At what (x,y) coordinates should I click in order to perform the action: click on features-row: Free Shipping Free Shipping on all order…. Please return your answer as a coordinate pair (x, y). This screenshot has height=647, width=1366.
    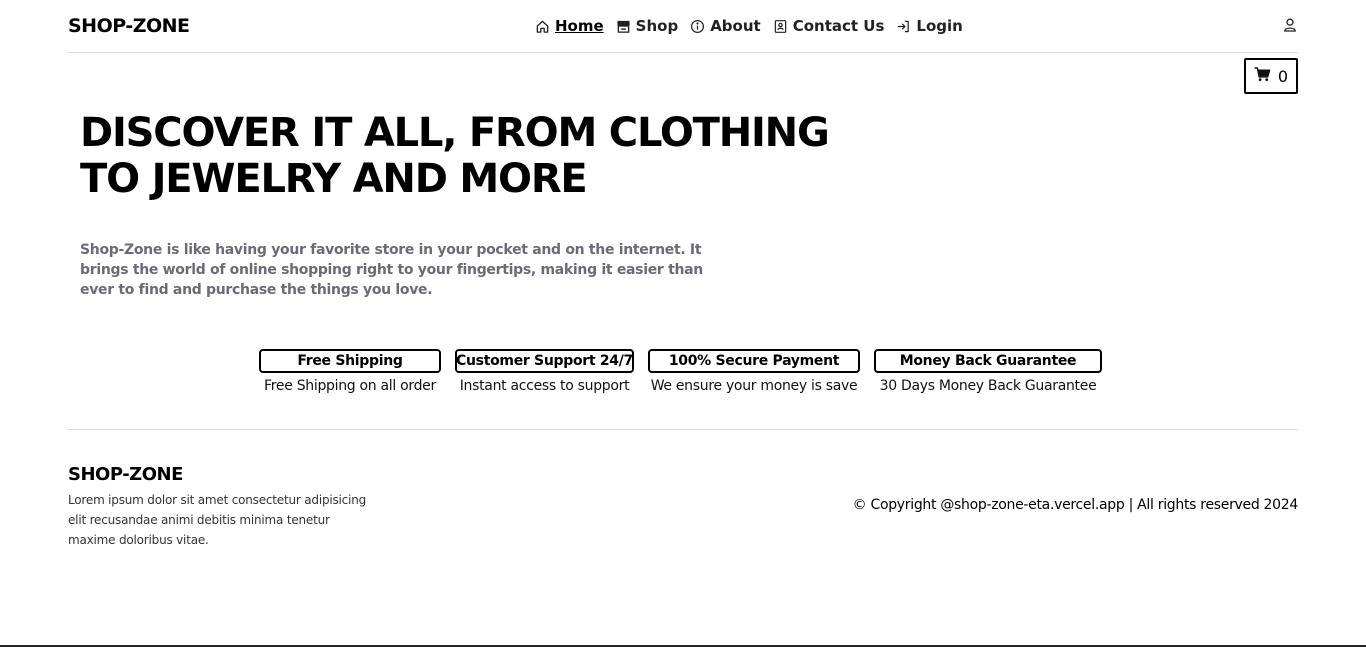
    Looking at the image, I should click on (680, 372).